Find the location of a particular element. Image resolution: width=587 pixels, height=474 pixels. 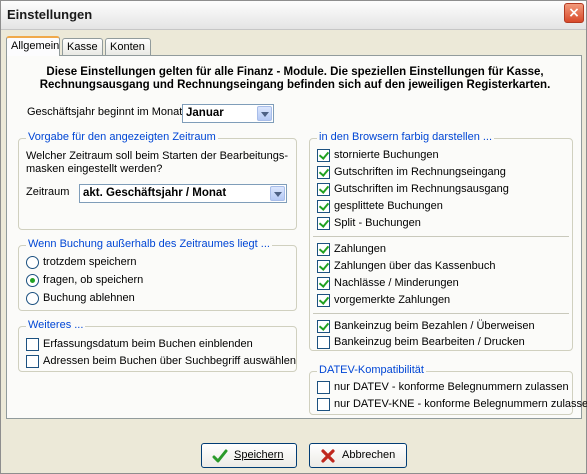

checkbox-gutschriften-eingang is located at coordinates (323, 172).